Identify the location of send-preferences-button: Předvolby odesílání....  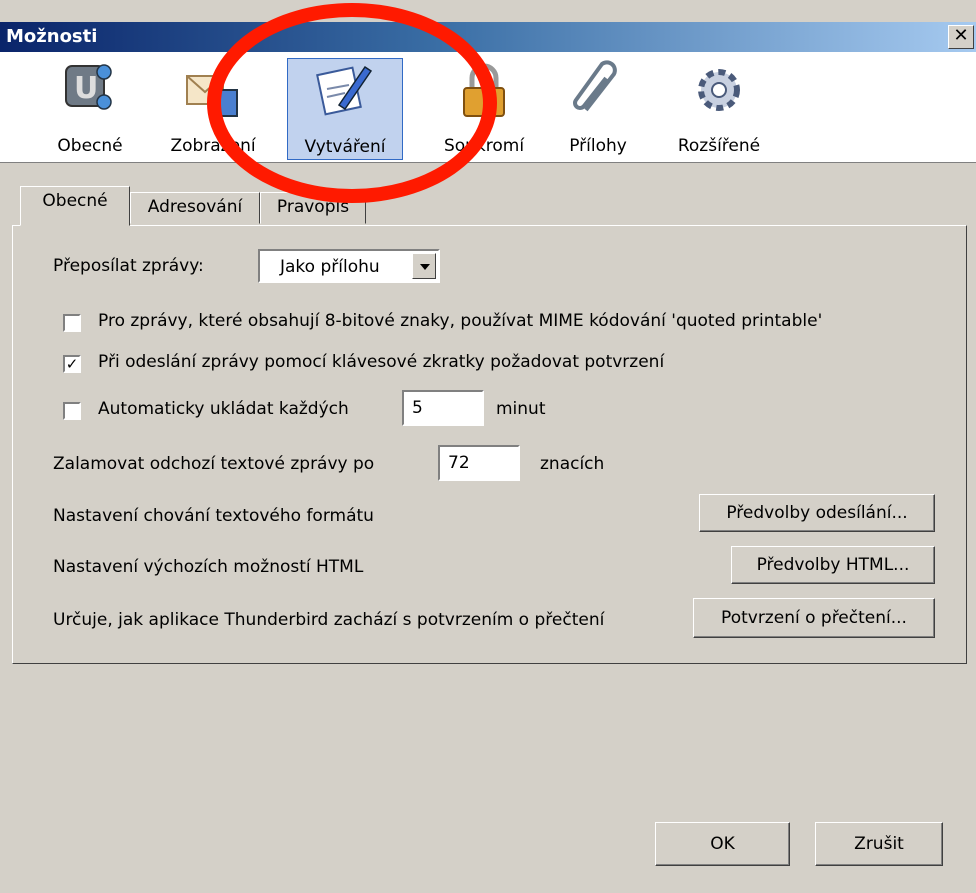
(817, 513).